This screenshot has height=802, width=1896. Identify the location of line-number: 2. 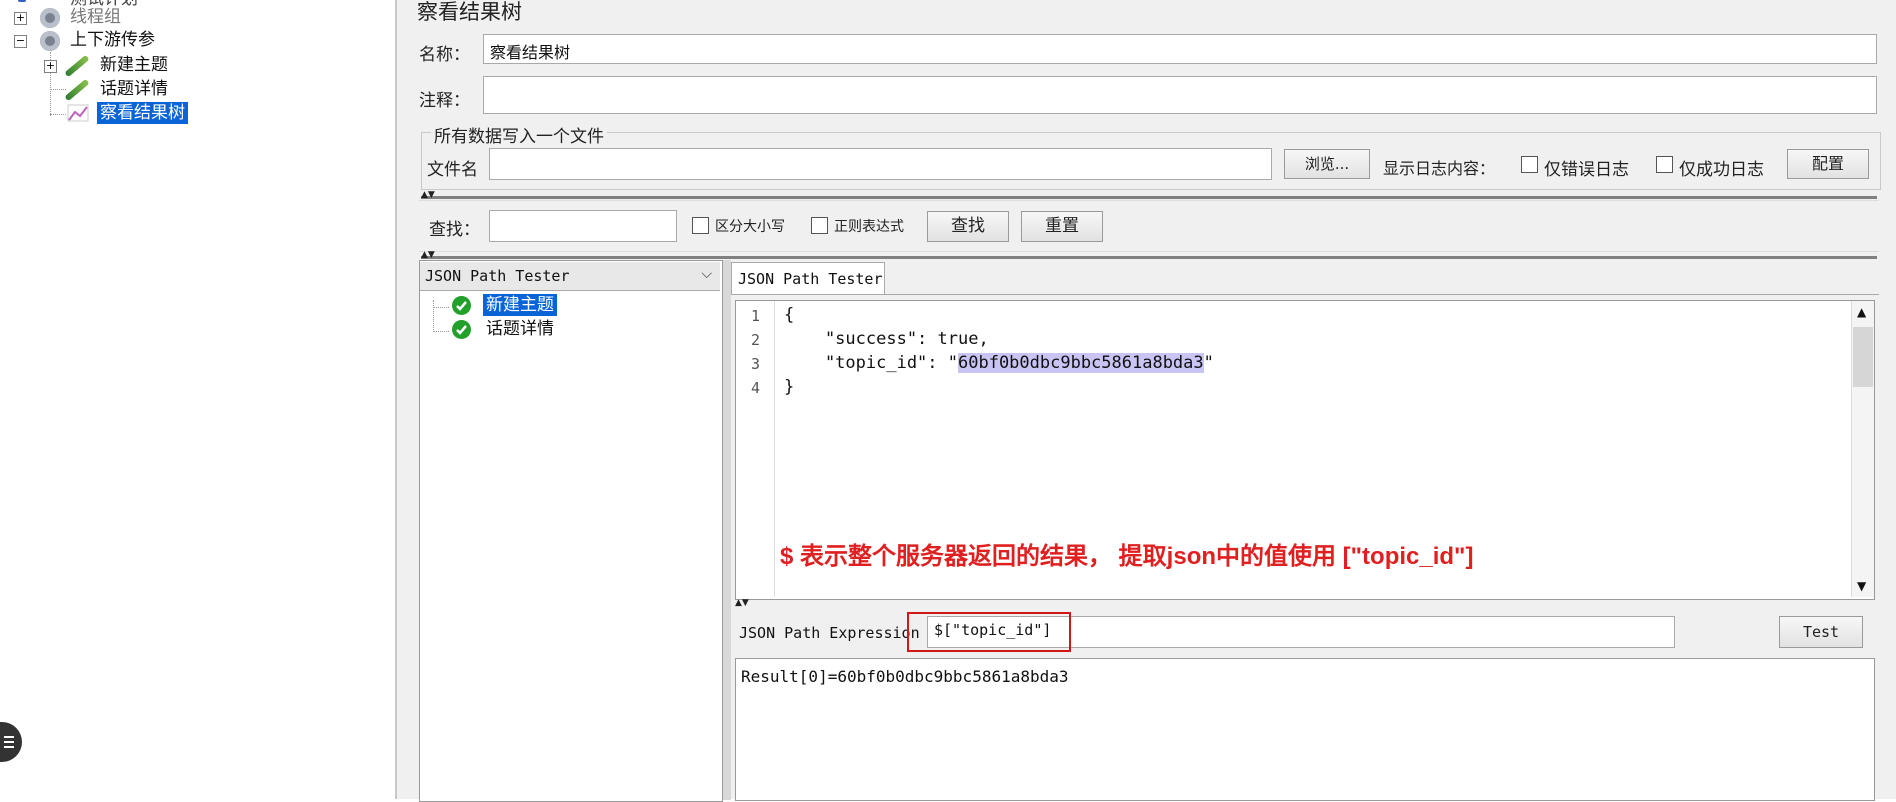
(756, 340).